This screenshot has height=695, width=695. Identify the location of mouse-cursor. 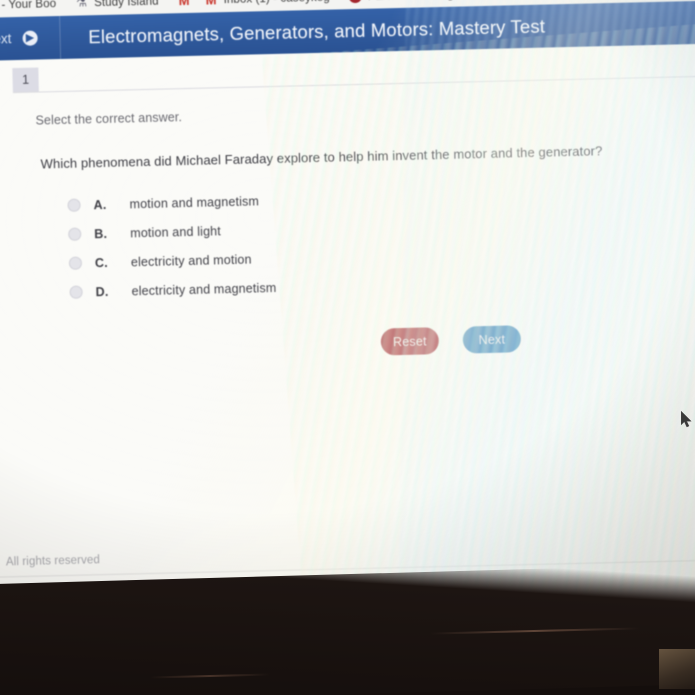
(686, 419).